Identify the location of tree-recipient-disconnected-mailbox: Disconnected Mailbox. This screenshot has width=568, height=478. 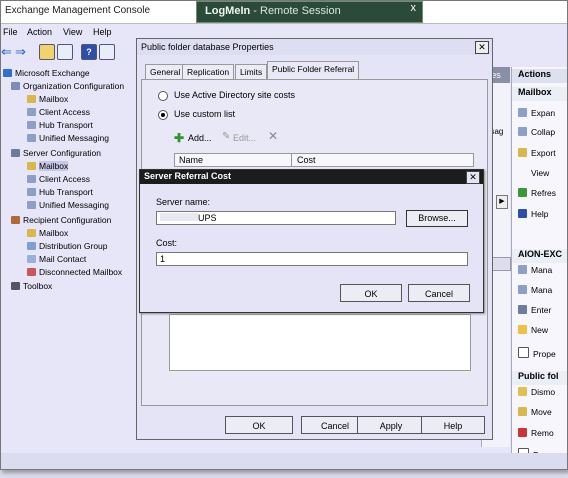
(74, 272).